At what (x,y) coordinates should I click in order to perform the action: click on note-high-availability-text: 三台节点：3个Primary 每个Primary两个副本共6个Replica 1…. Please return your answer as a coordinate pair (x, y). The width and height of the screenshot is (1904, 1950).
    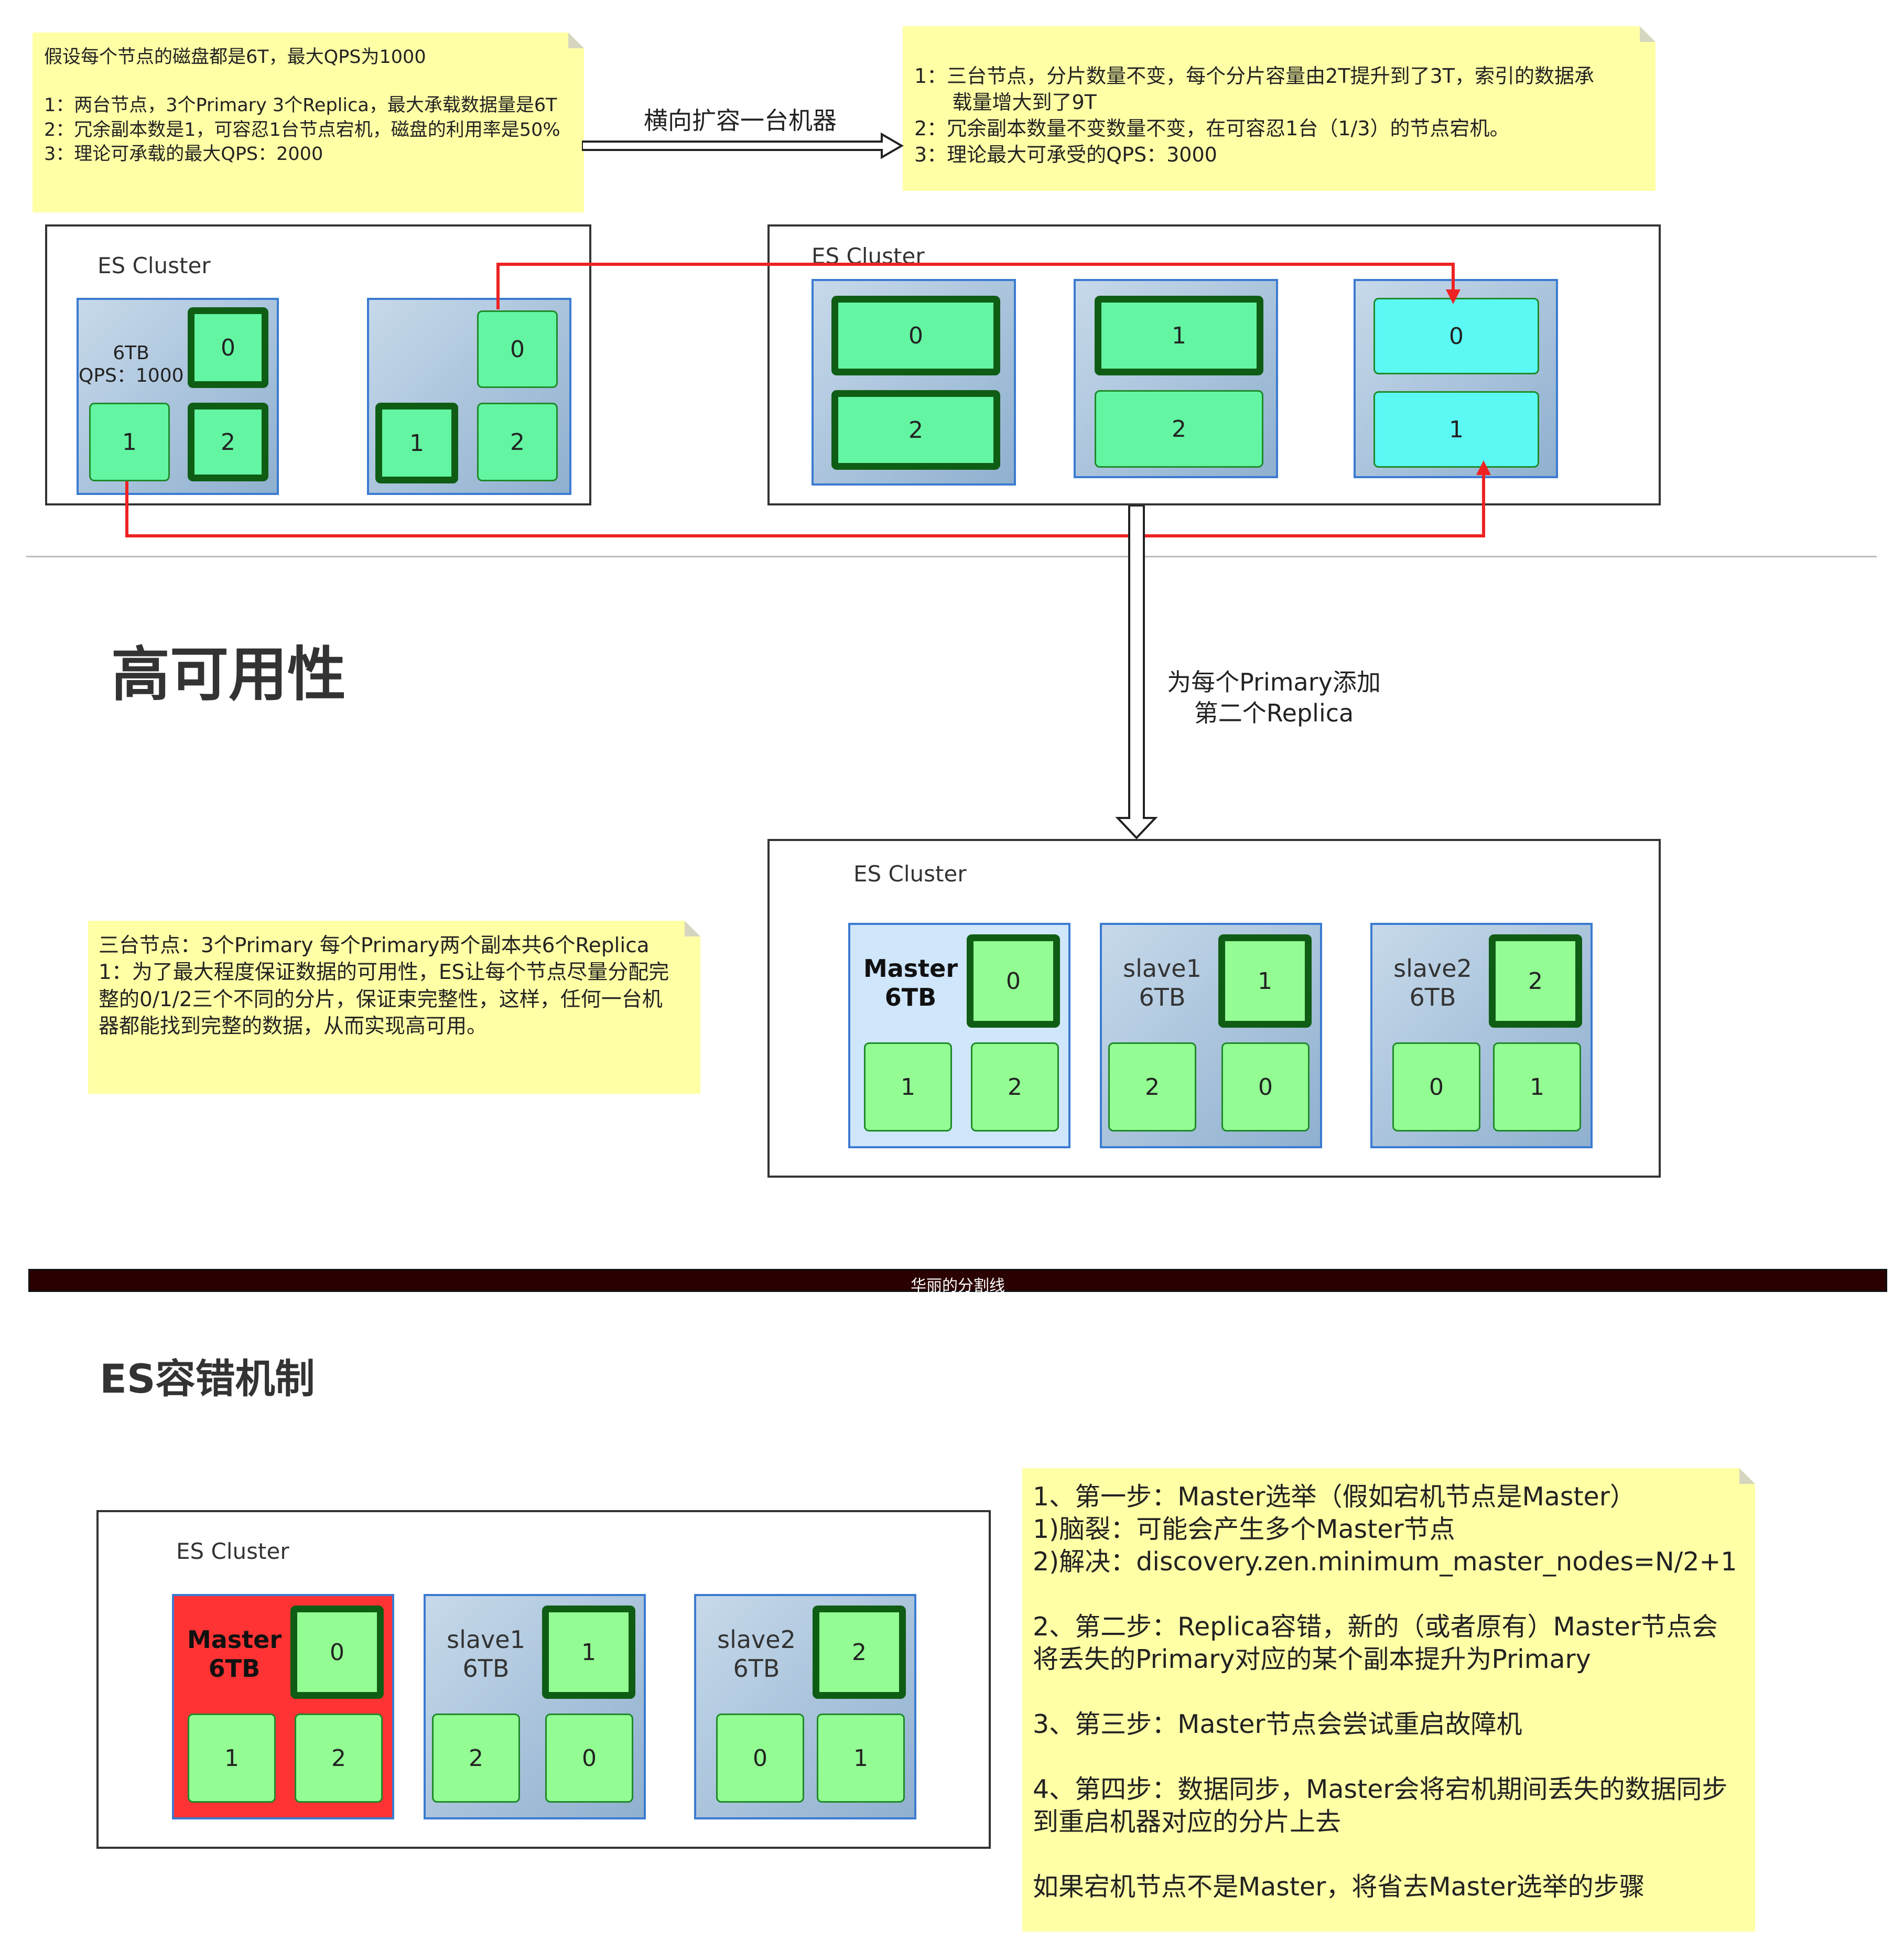
    Looking at the image, I should click on (384, 986).